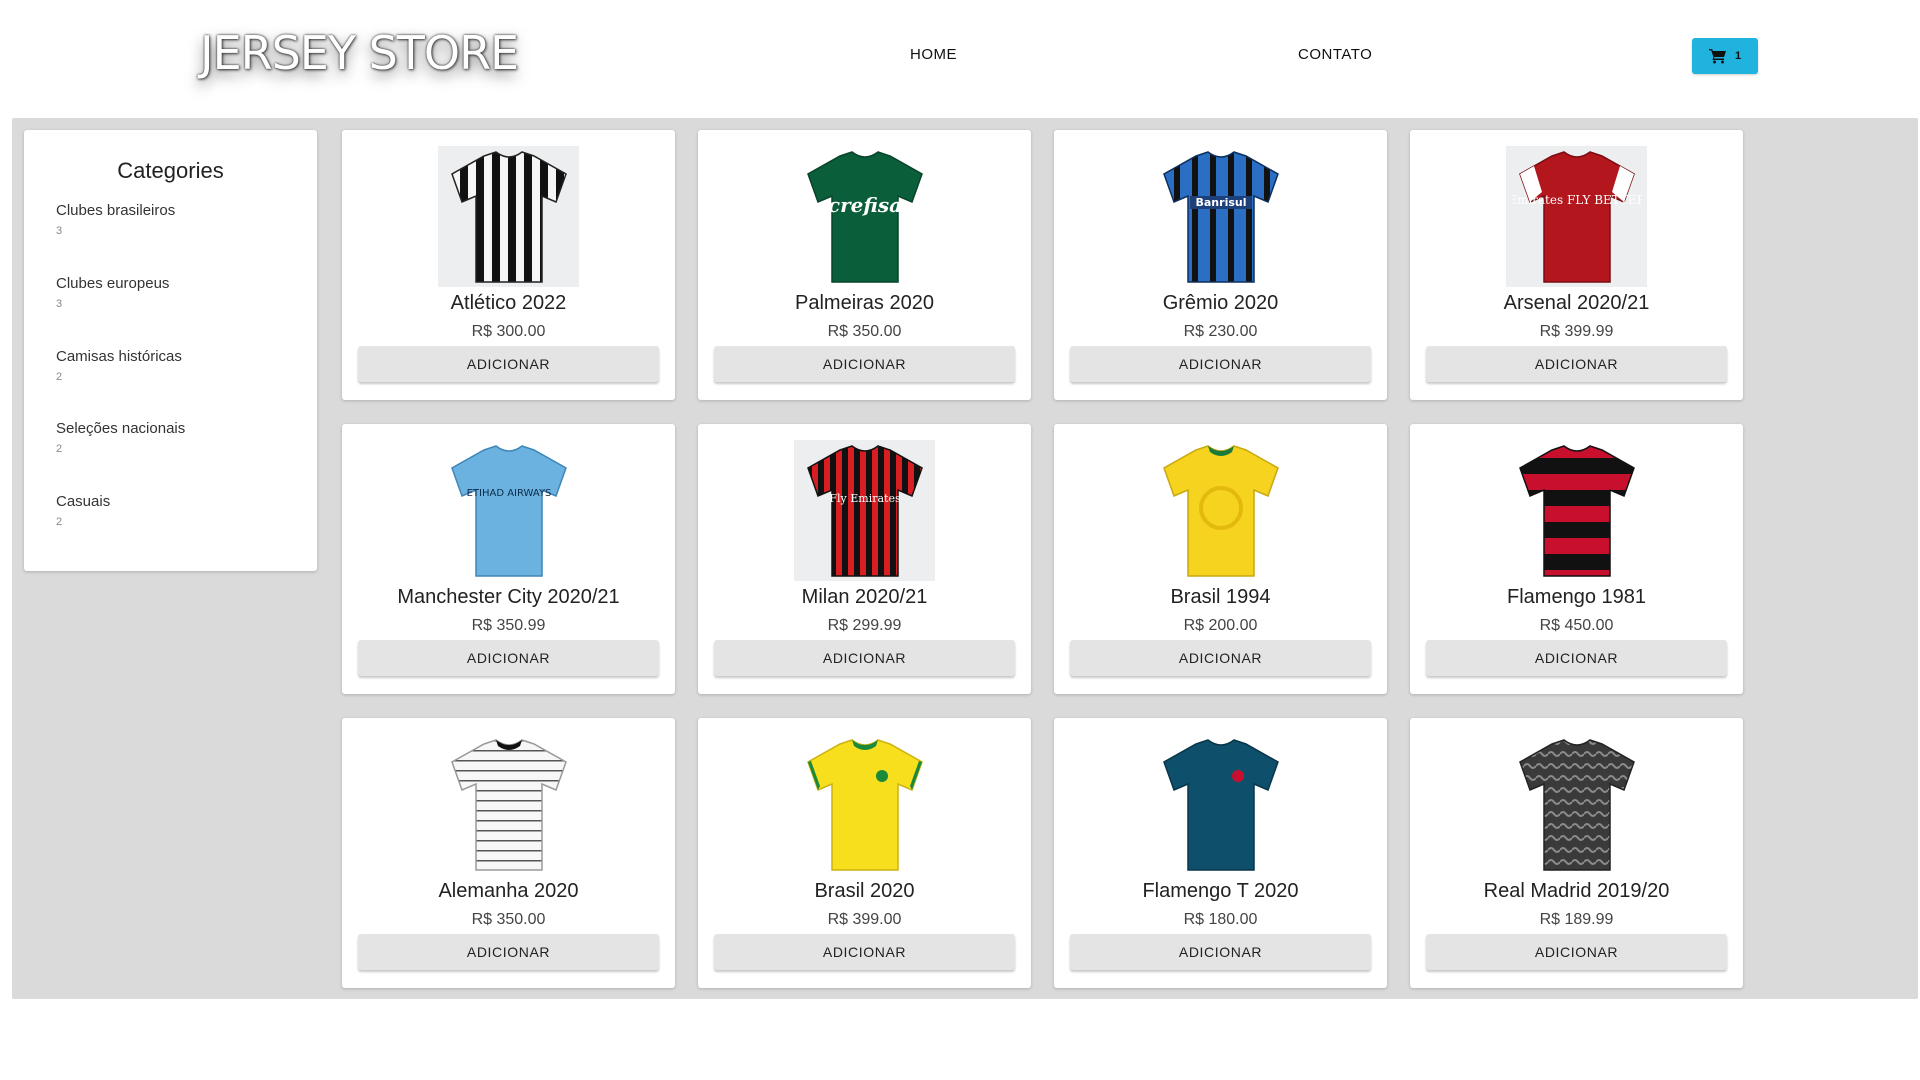  Describe the element at coordinates (508, 303) in the screenshot. I see `product-name: Atlético 2022` at that location.